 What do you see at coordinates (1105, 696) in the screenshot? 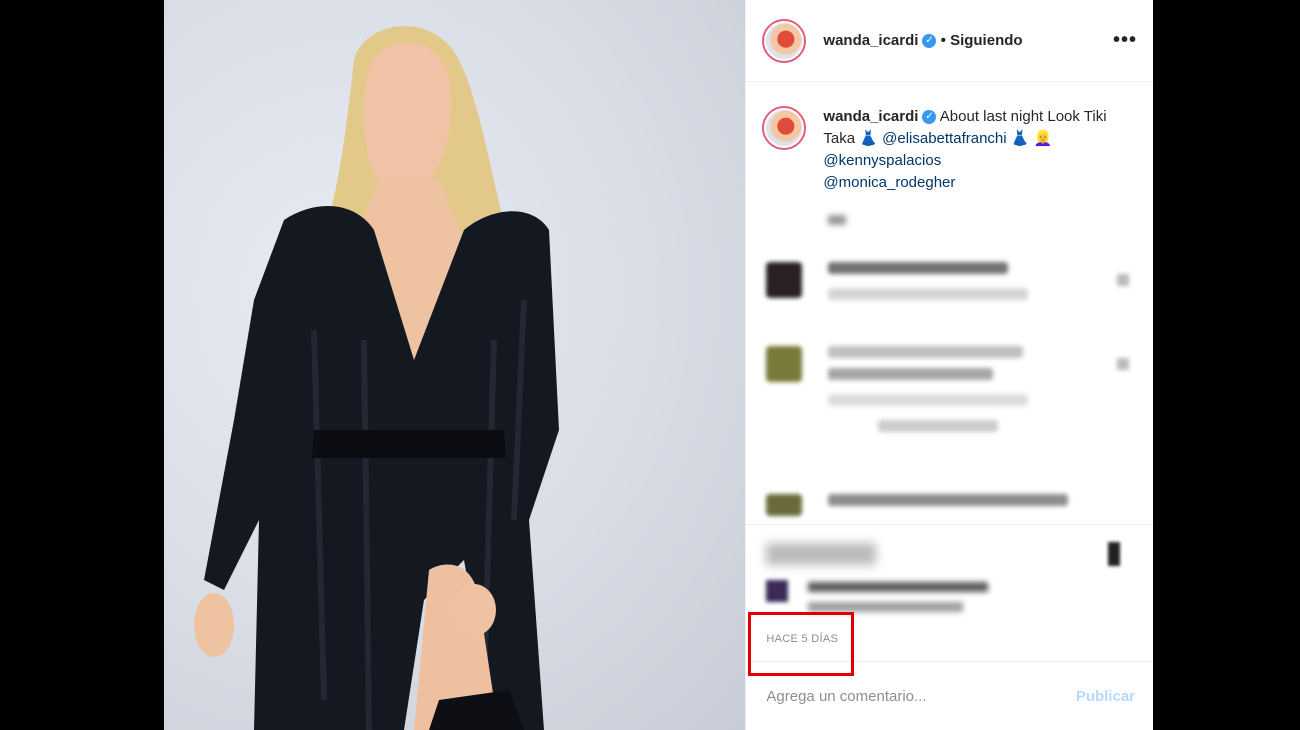
I see `publish-button: Publicar` at bounding box center [1105, 696].